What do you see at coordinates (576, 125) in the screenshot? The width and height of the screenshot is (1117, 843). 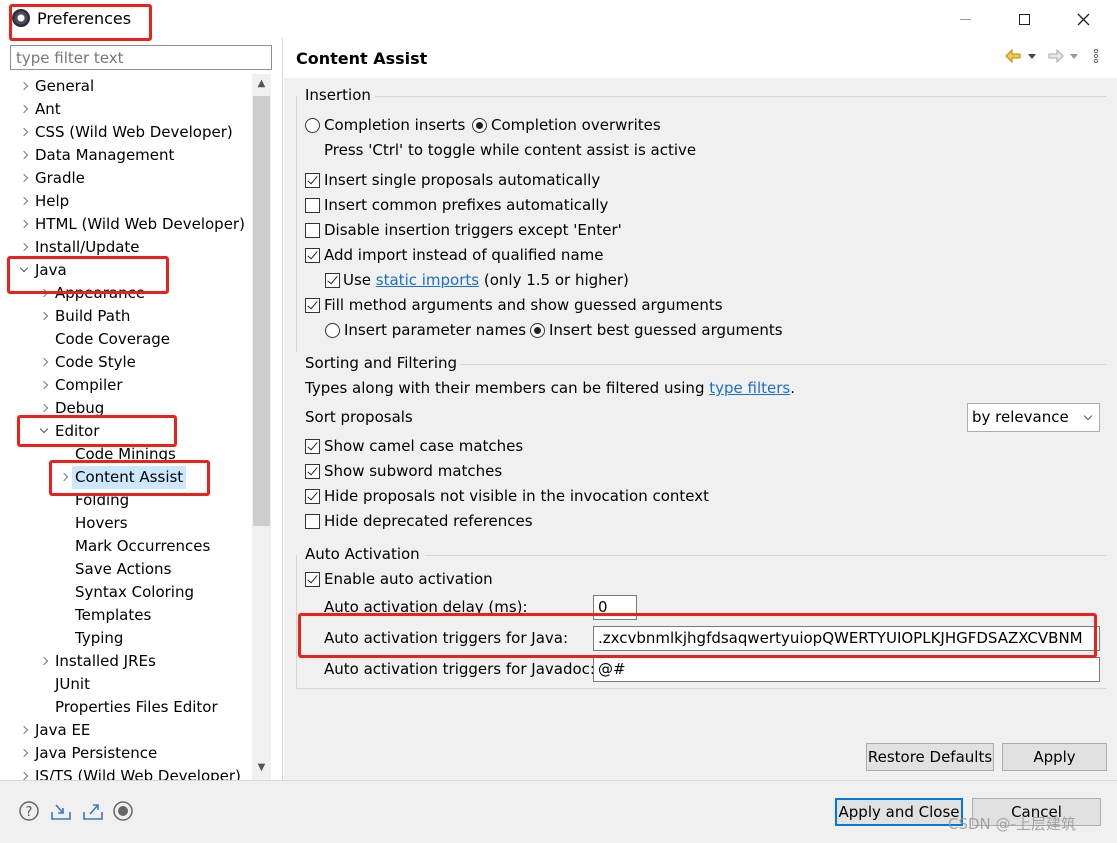 I see `completion-overwrites-label: Completion overwrites` at bounding box center [576, 125].